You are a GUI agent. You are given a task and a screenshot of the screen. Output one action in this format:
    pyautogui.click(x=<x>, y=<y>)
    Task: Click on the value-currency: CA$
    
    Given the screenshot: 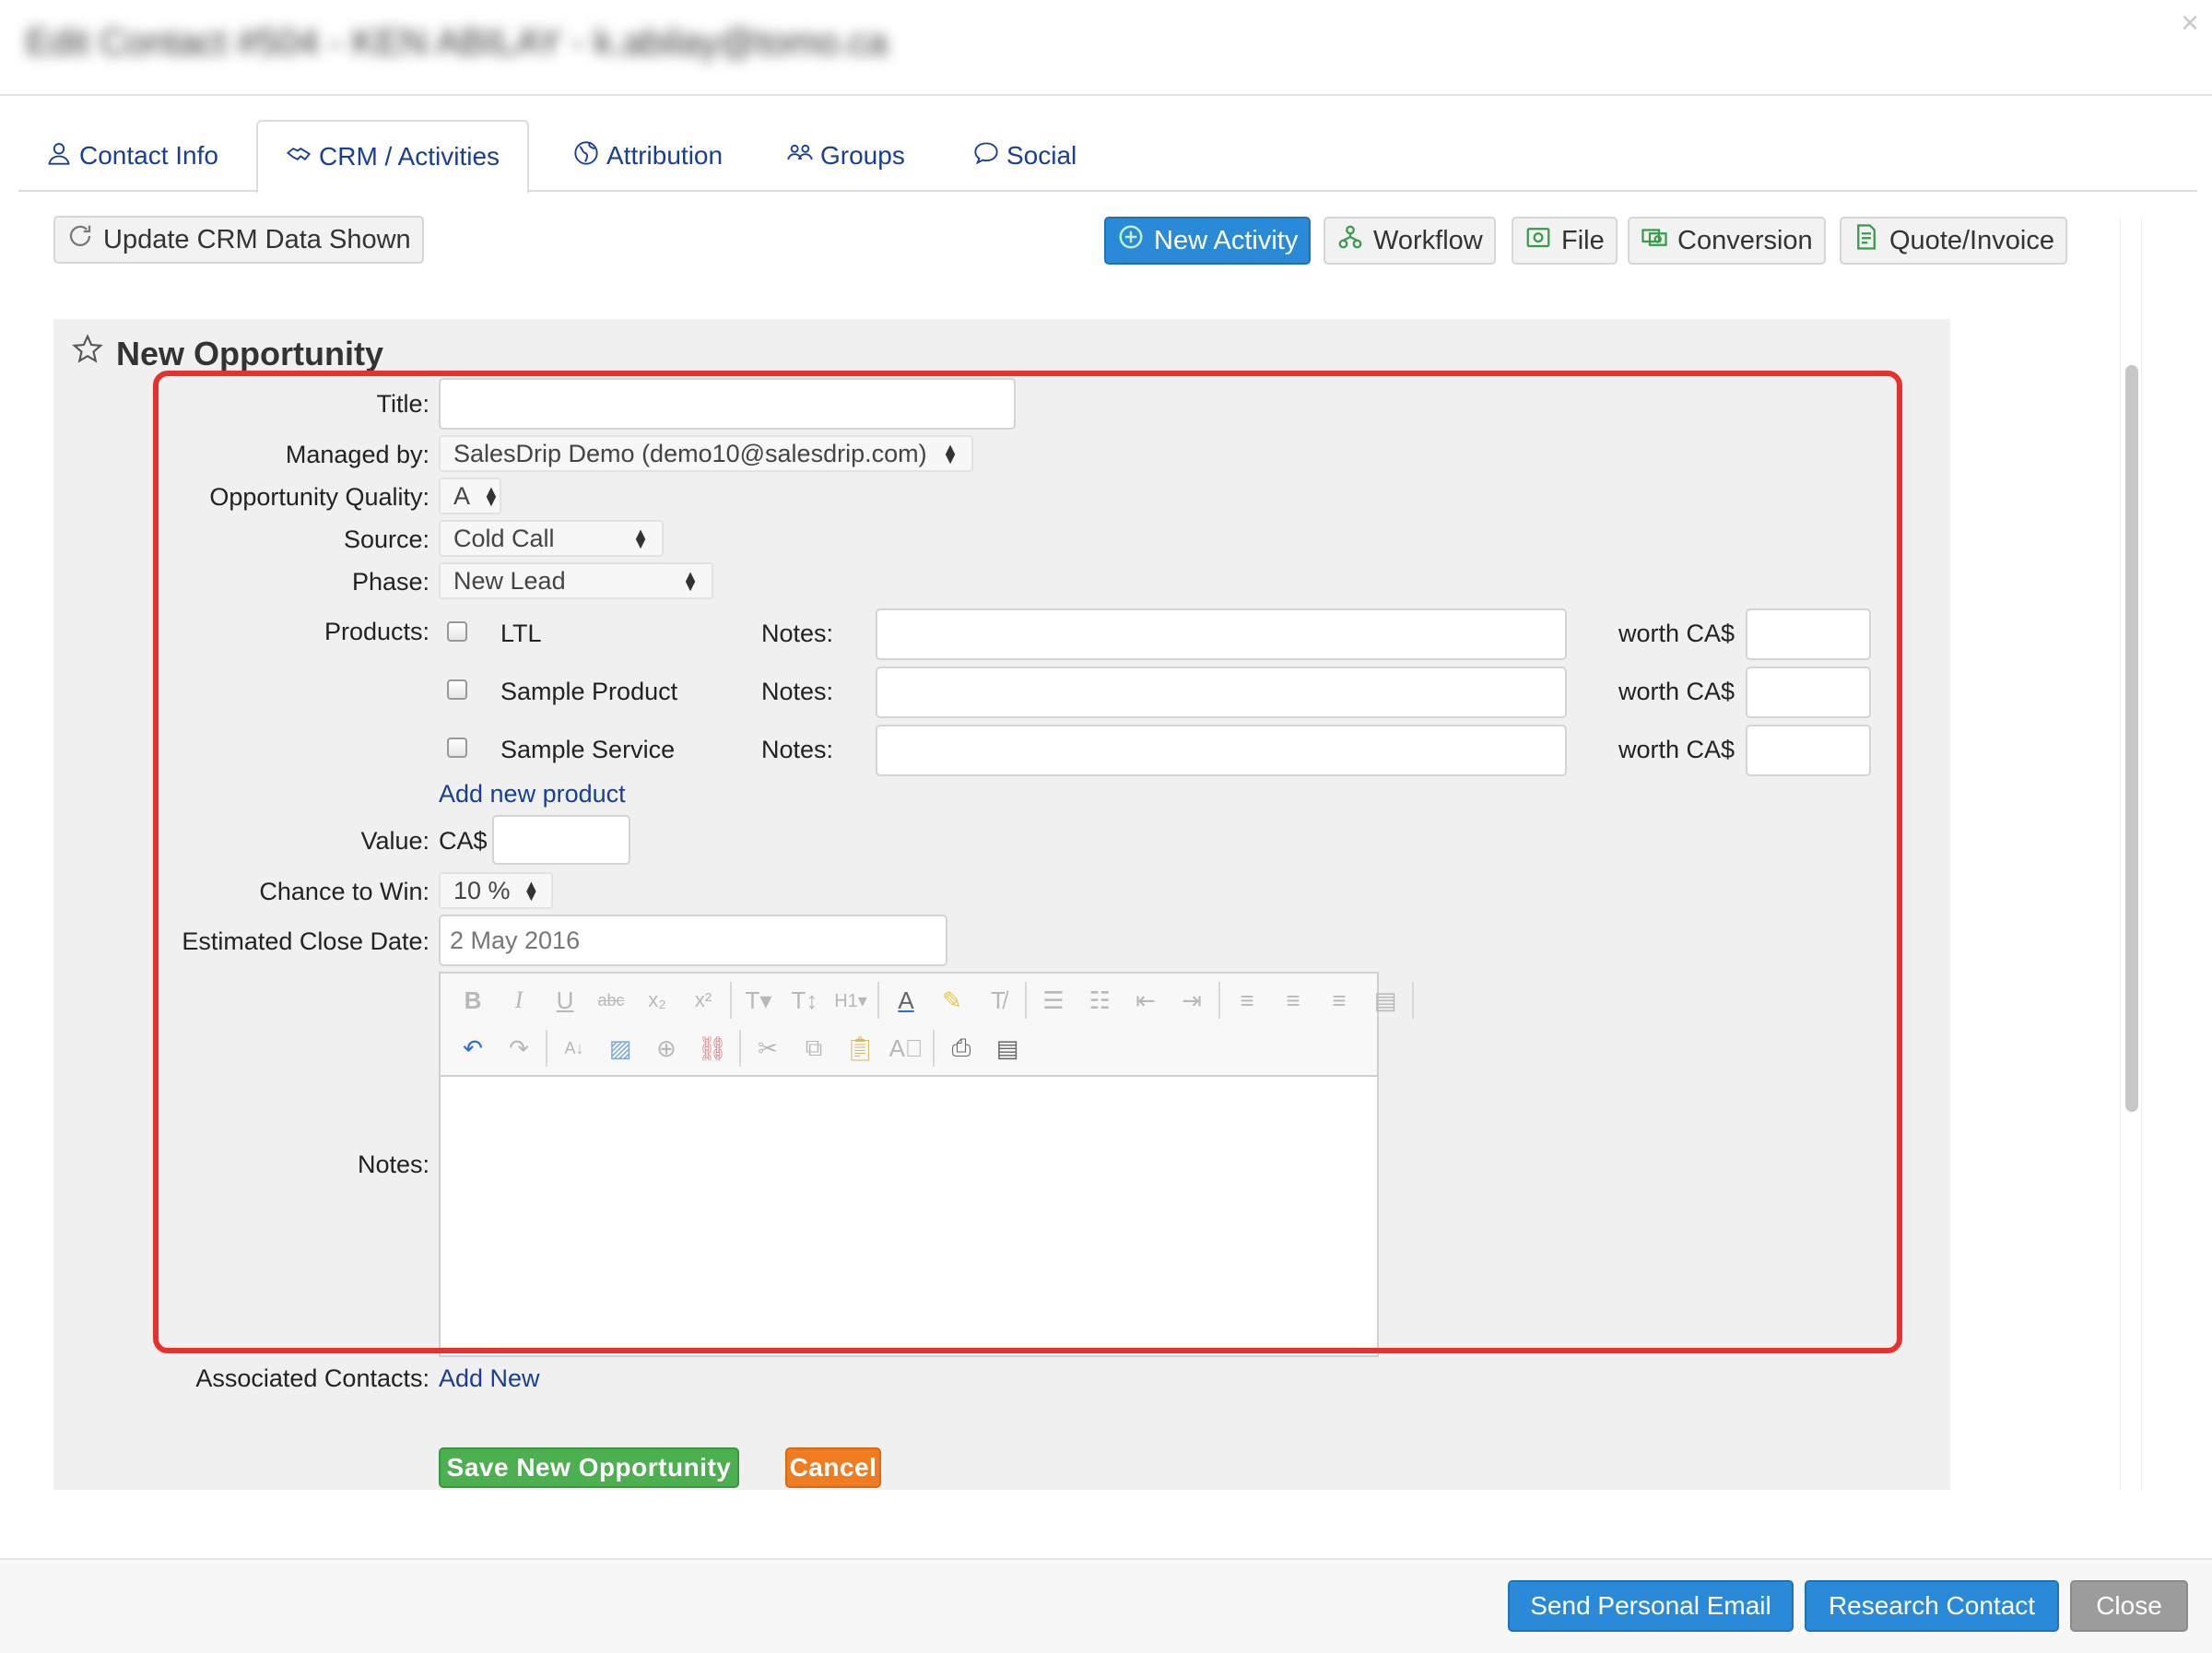 What is the action you would take?
    pyautogui.click(x=463, y=841)
    